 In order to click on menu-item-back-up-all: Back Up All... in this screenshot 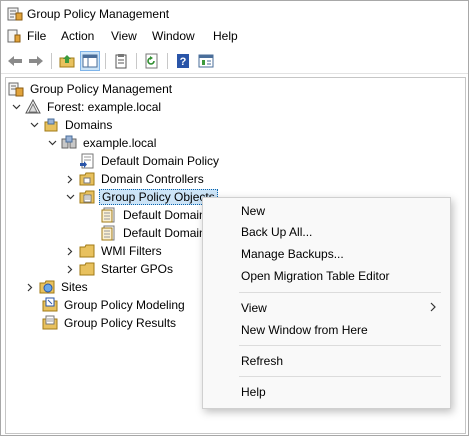, I will do `click(326, 232)`.